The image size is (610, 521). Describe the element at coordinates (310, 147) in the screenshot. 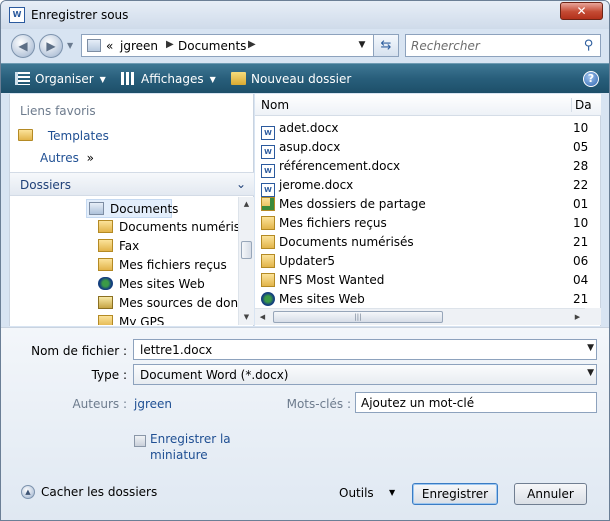

I see `file-name: asup.docx` at that location.